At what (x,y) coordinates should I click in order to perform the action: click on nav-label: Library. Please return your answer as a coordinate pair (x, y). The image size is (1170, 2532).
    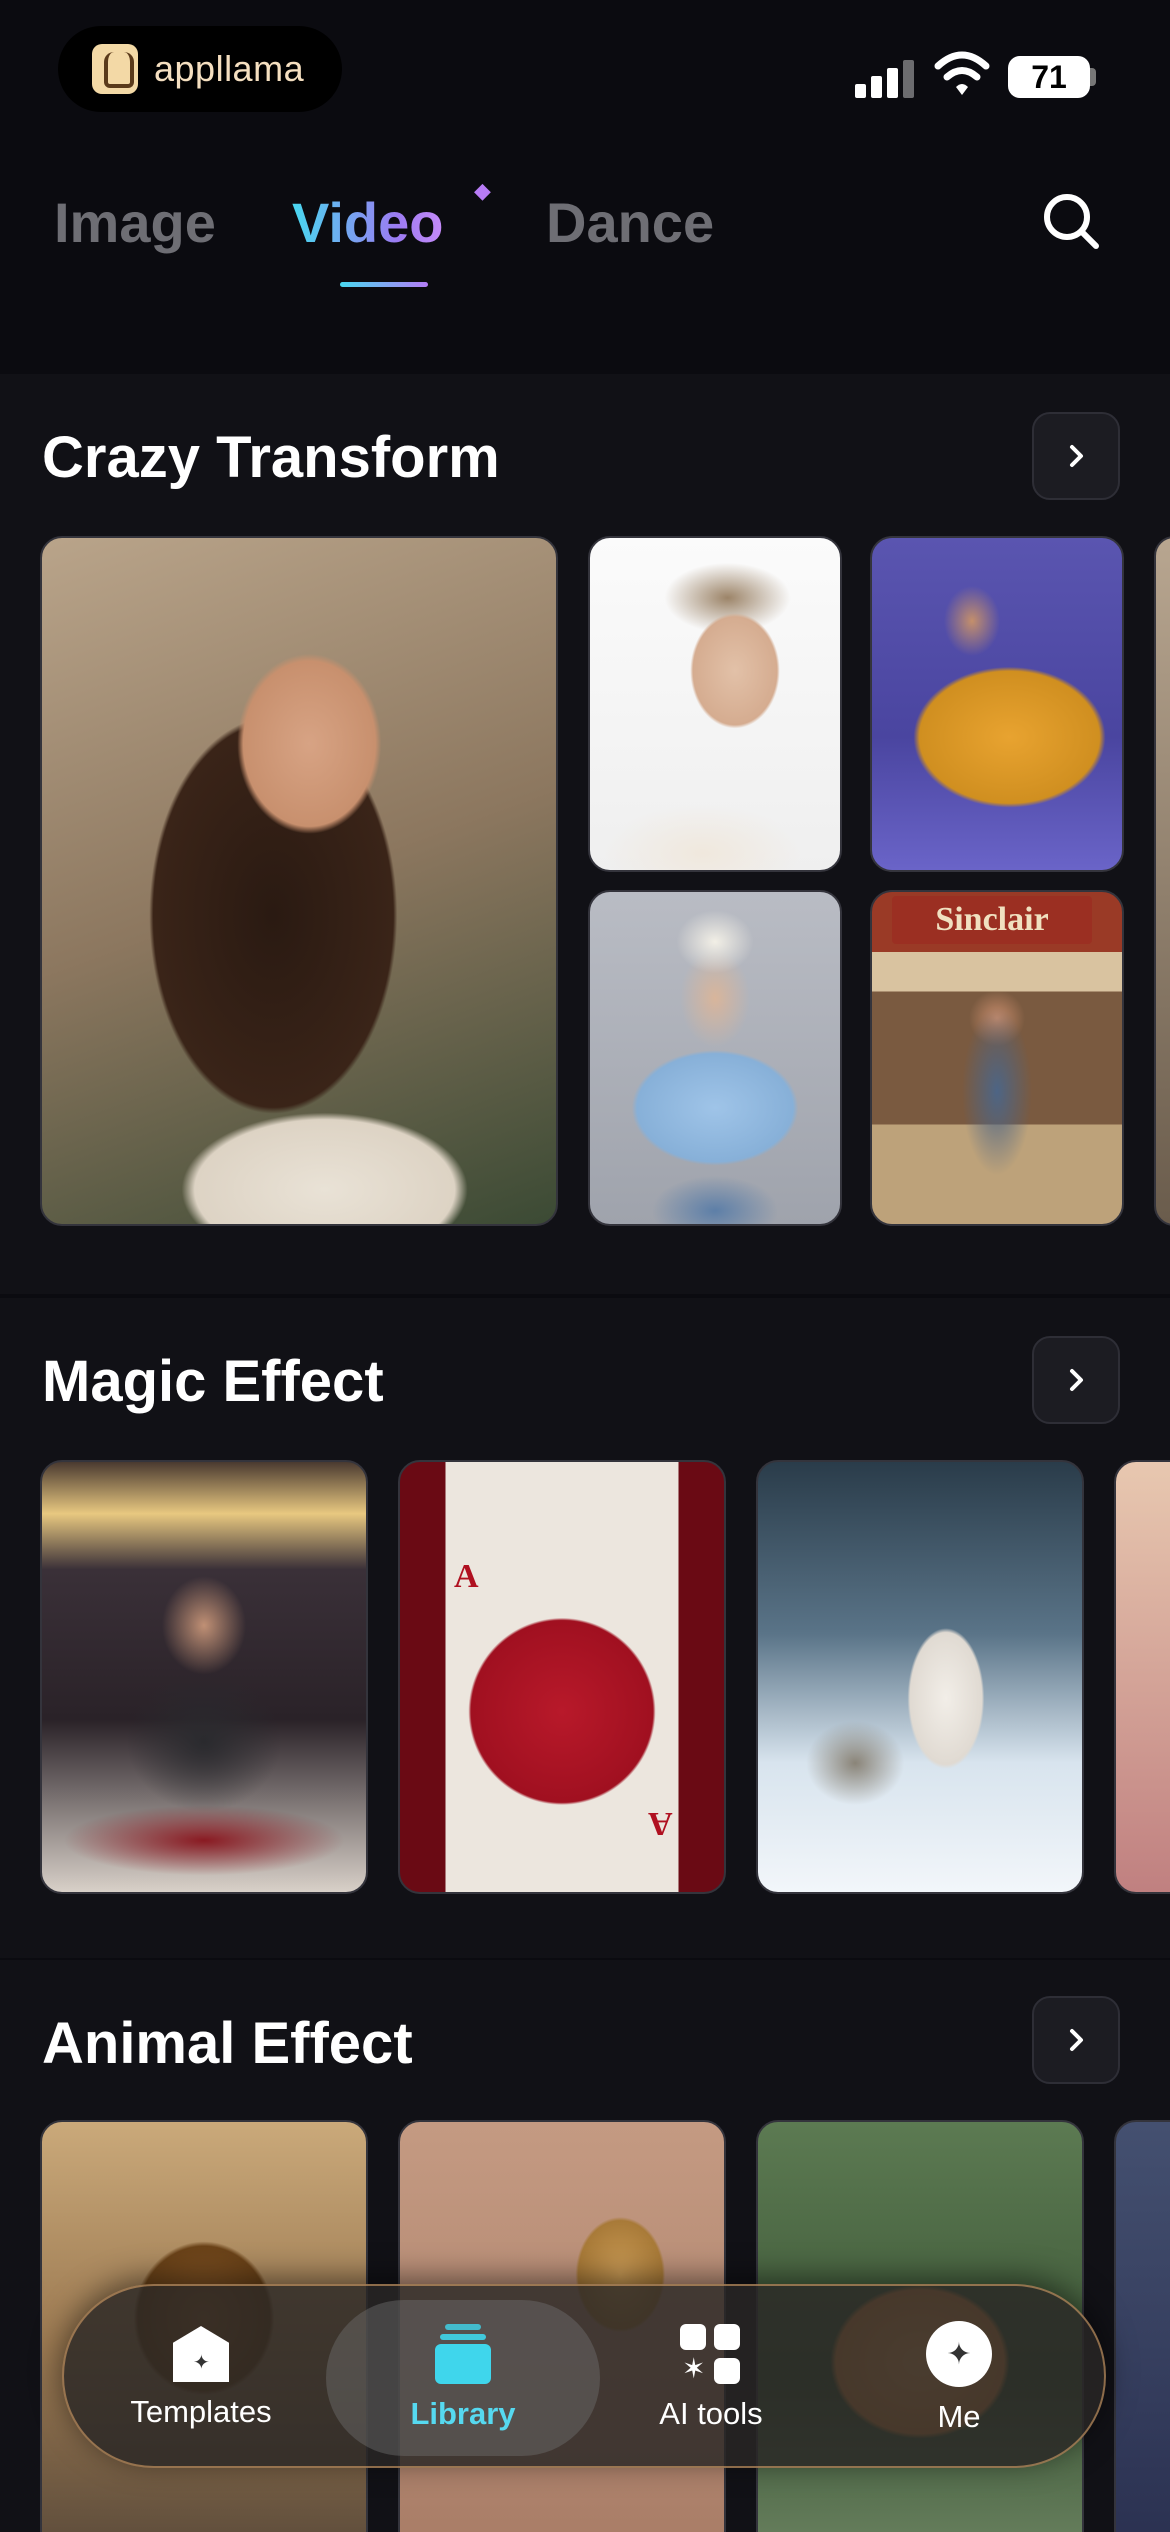
    Looking at the image, I should click on (463, 2413).